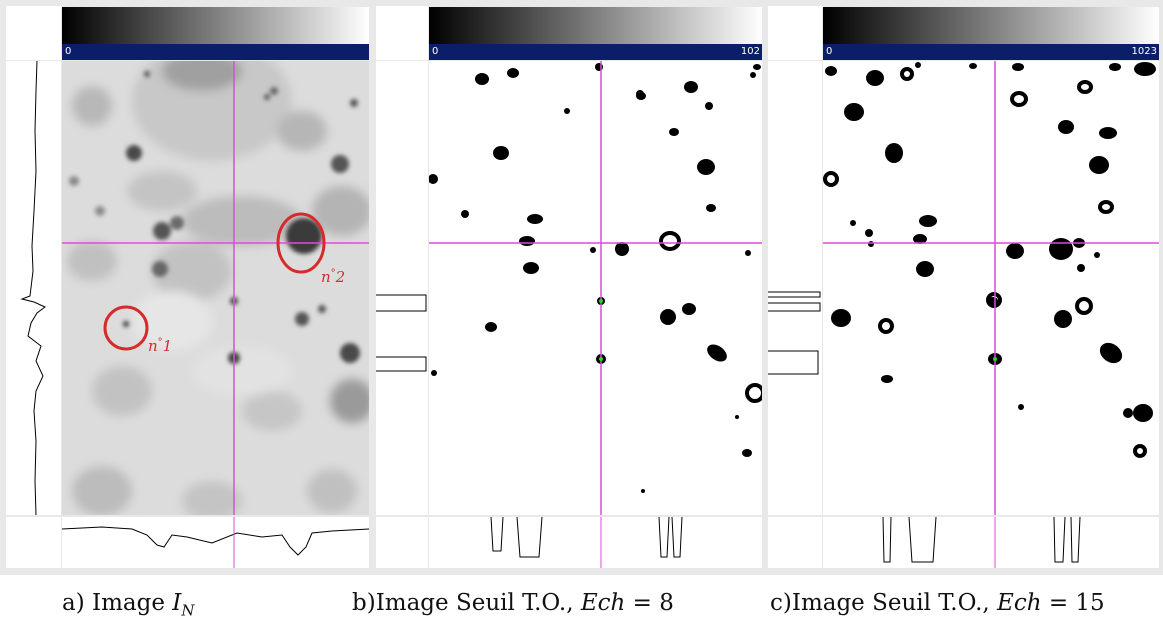 The image size is (1163, 626). Describe the element at coordinates (117, 603) in the screenshot. I see `caption-a-text: a) Image` at that location.